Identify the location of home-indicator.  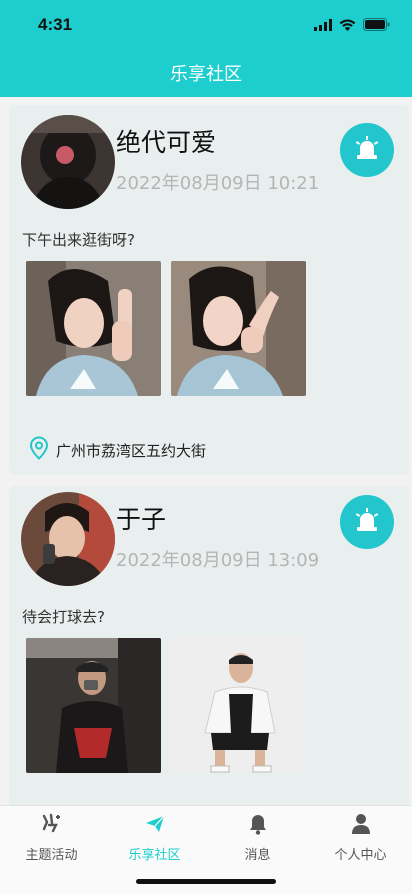
(206, 881).